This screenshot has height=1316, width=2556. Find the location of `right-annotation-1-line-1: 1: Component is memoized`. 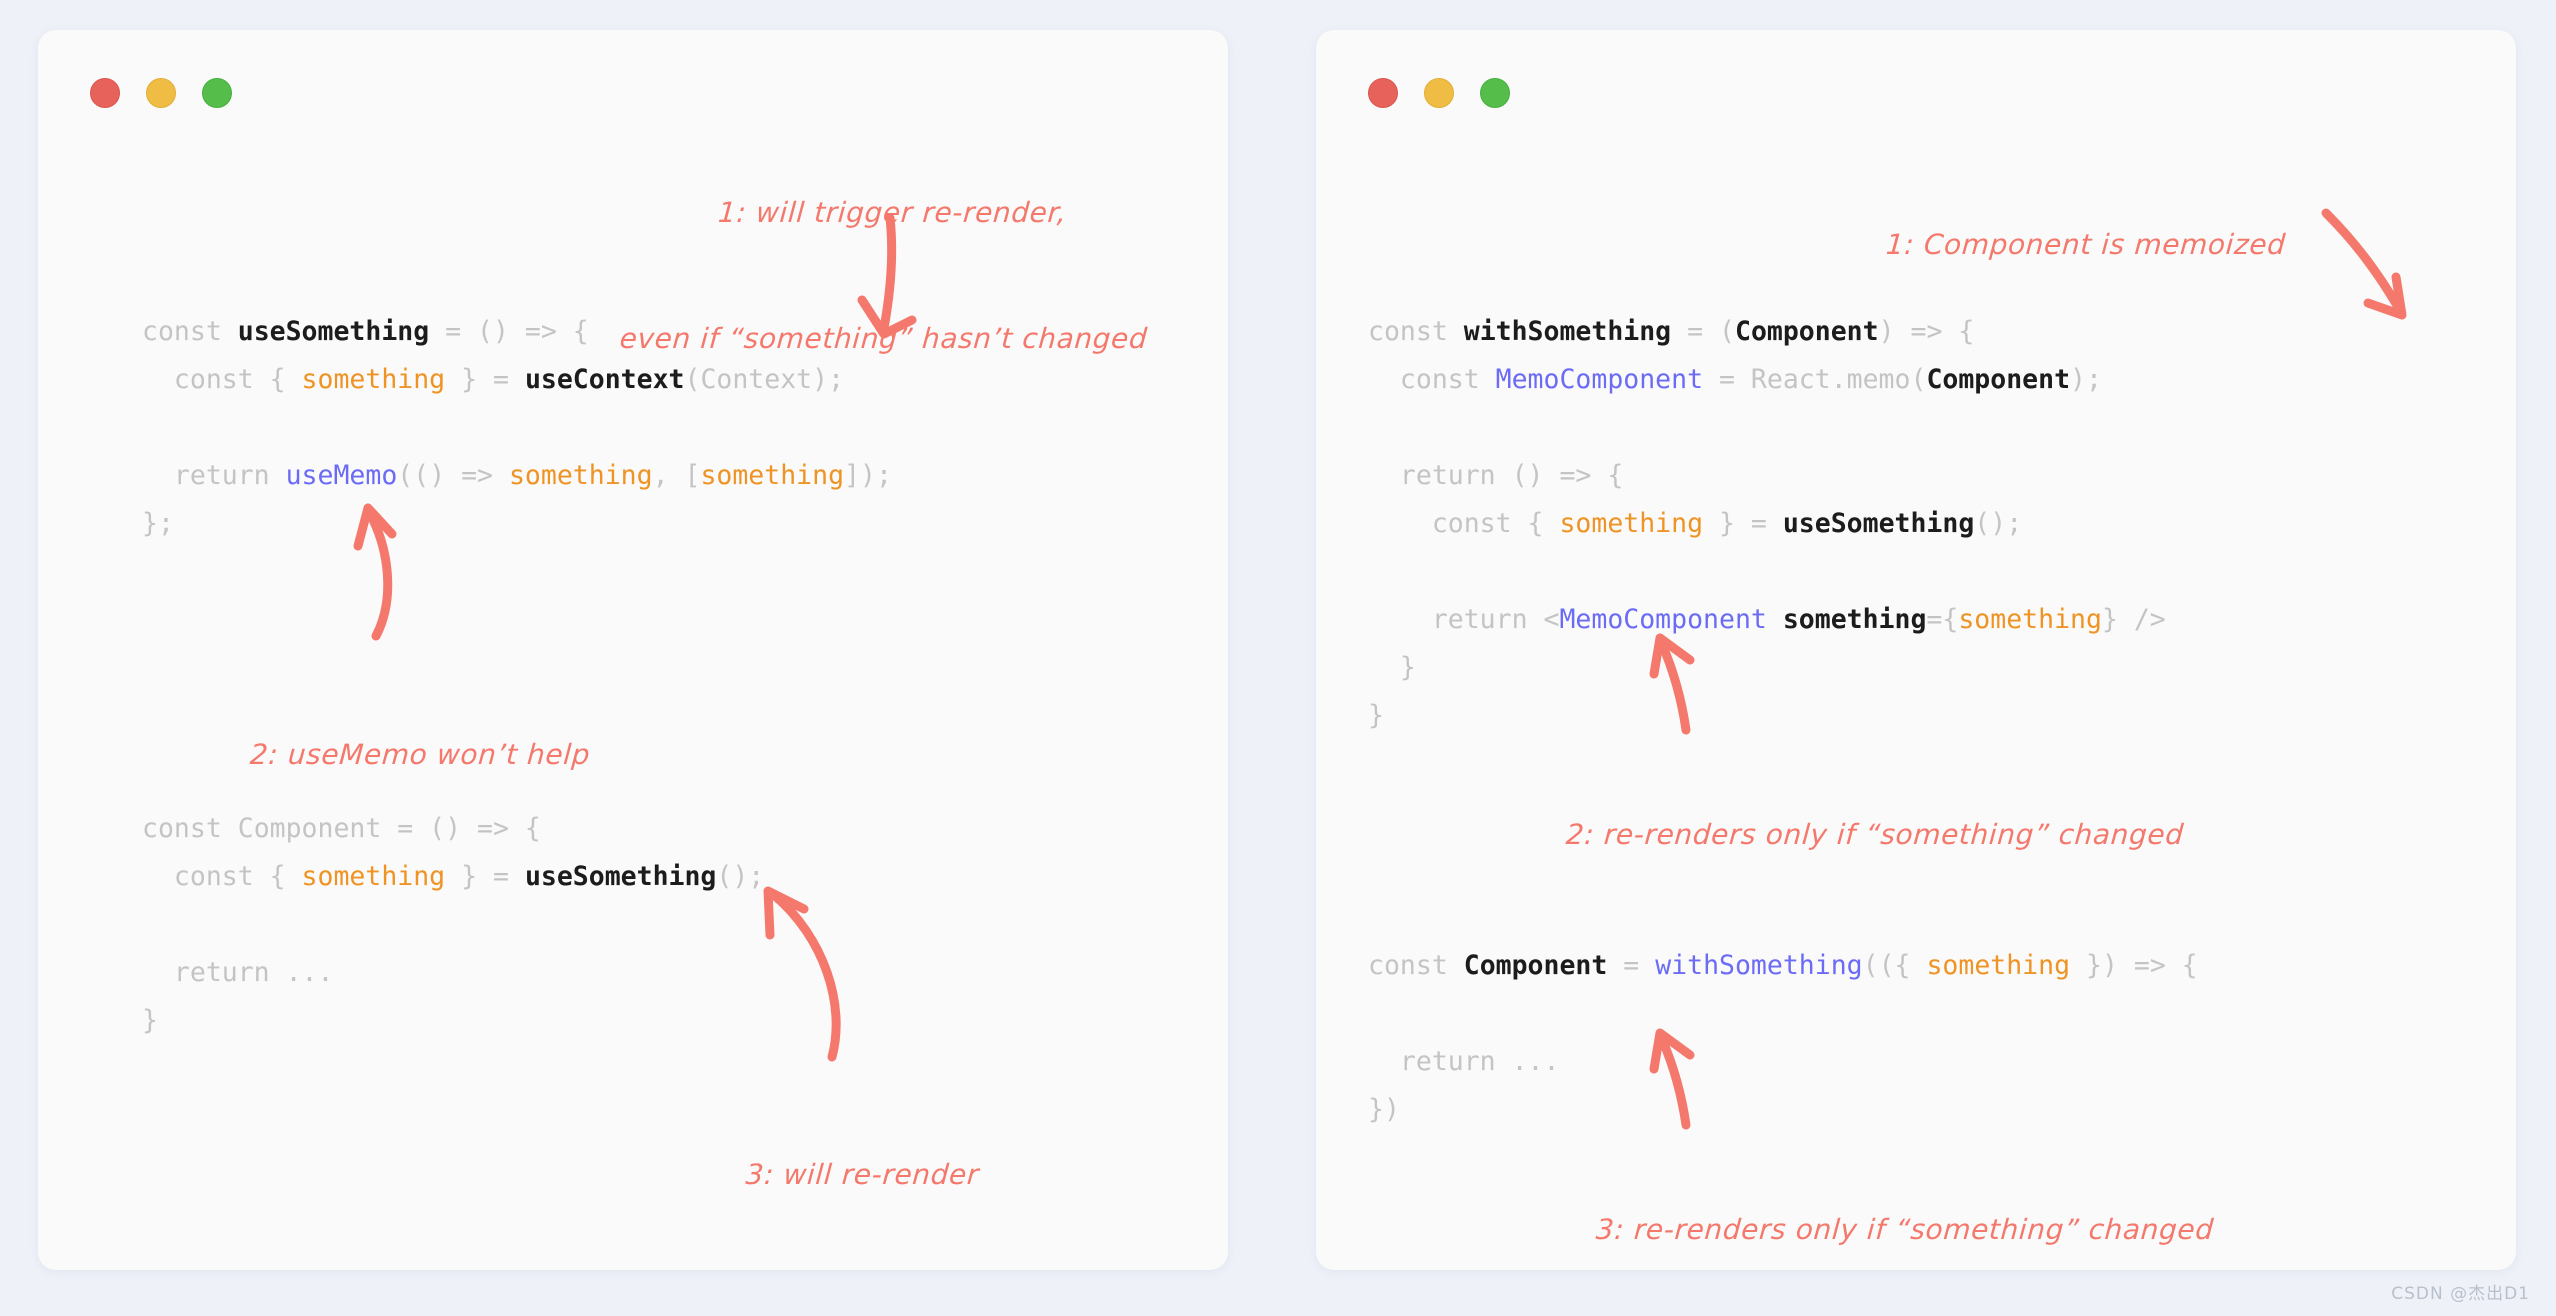

right-annotation-1-line-1: 1: Component is memoized is located at coordinates (2085, 244).